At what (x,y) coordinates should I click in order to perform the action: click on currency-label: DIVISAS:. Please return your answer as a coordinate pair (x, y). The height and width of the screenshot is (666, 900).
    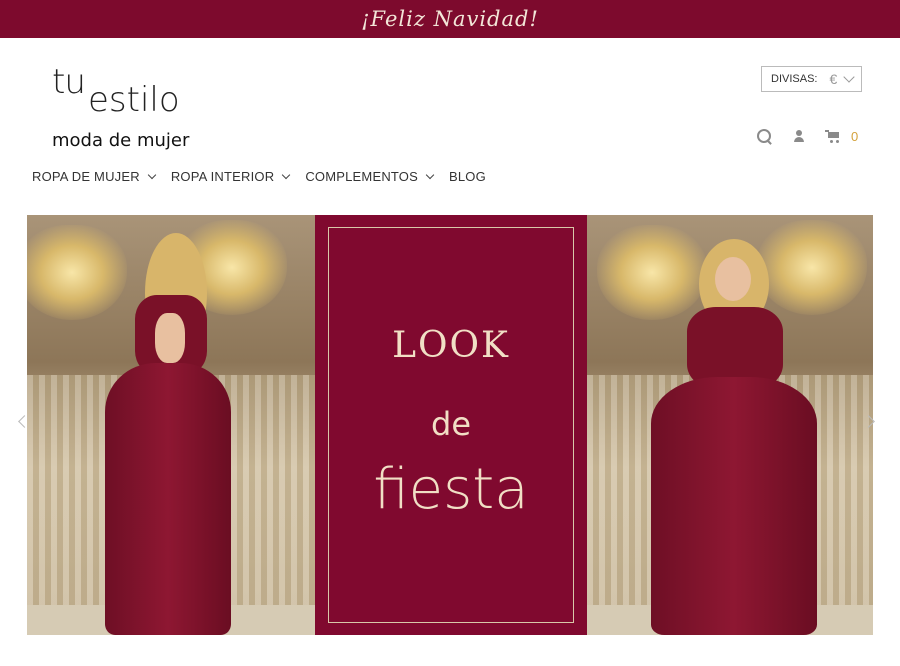
    Looking at the image, I should click on (794, 79).